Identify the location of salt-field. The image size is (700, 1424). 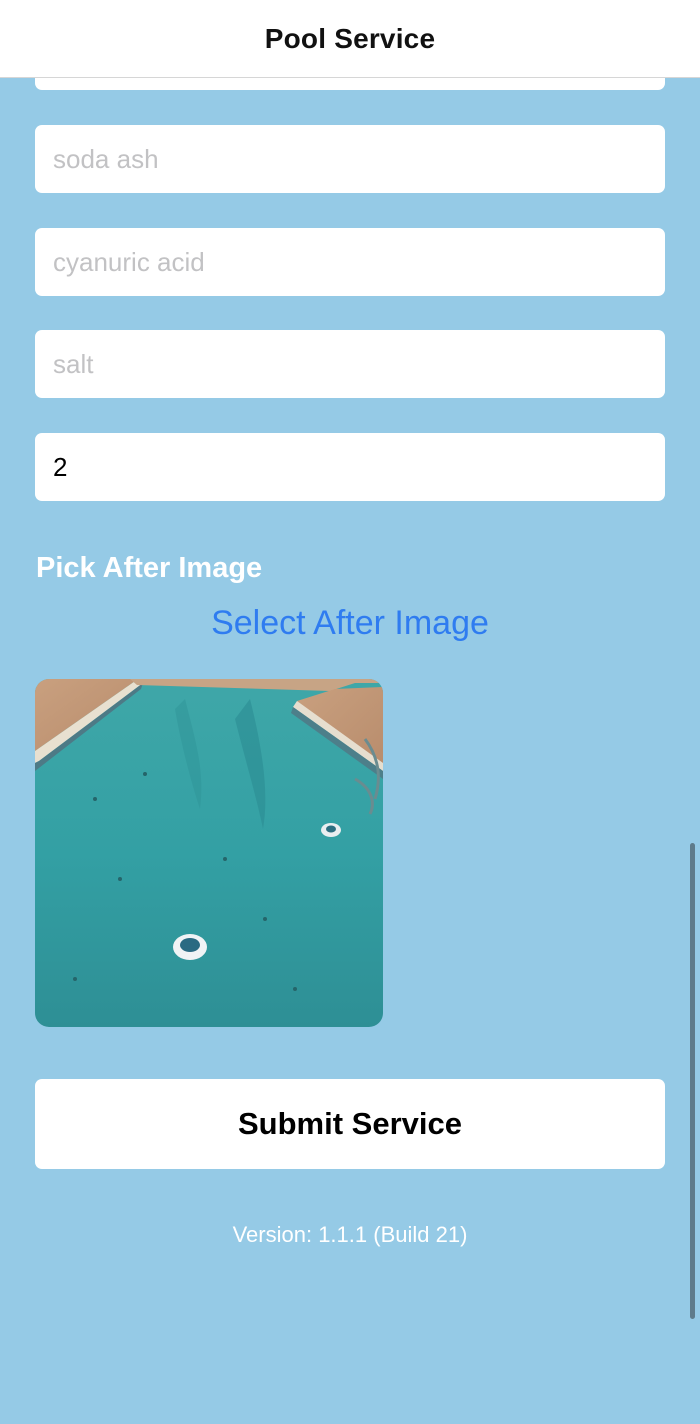
(350, 364).